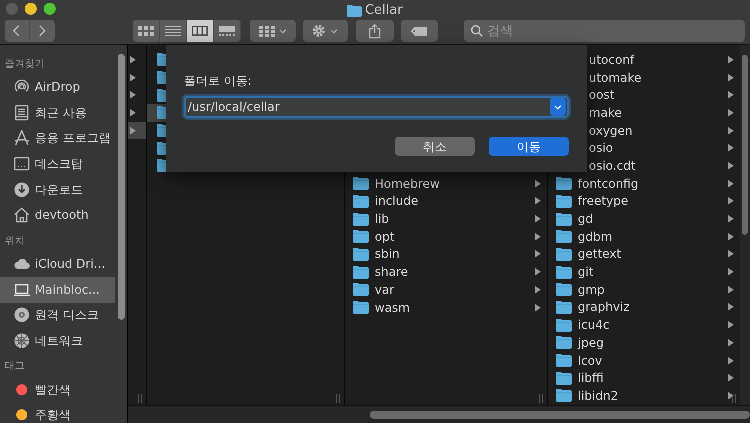 The image size is (750, 423). I want to click on dialog-label: 폴더로 이동:, so click(218, 81).